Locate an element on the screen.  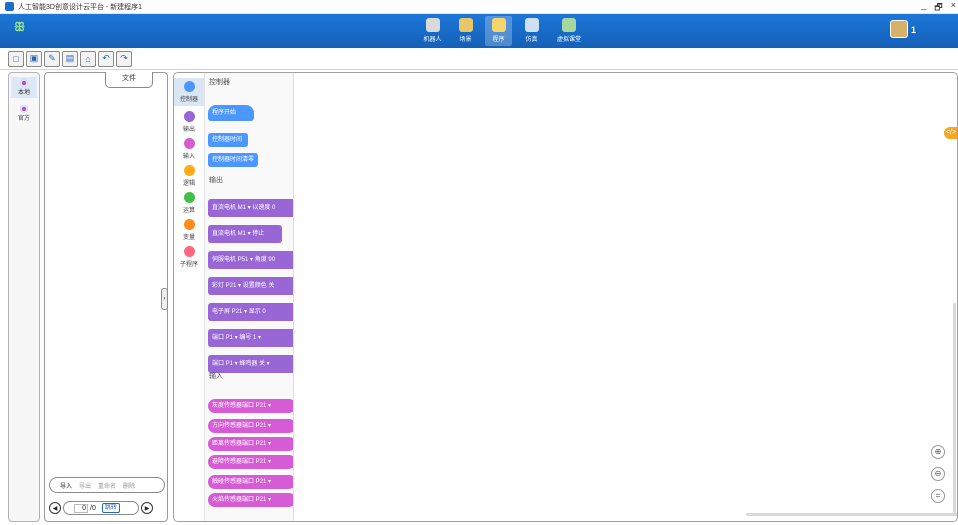
go-button: 跳转 is located at coordinates (110, 508).